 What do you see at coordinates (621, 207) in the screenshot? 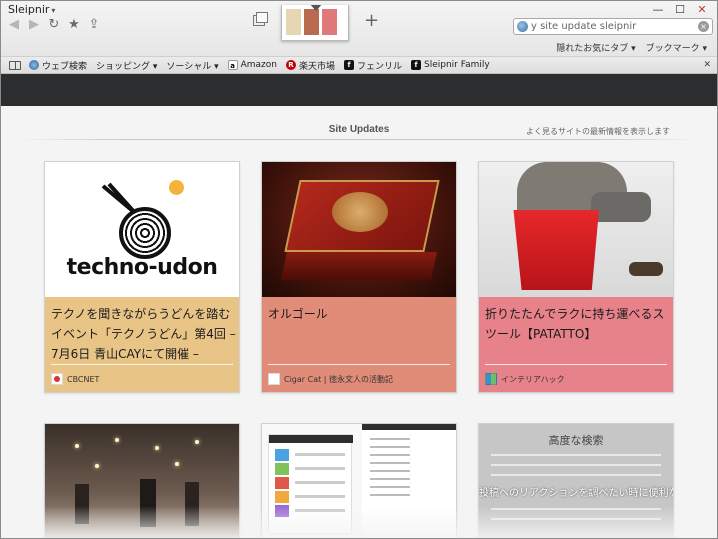
I see `person-leg-shape` at bounding box center [621, 207].